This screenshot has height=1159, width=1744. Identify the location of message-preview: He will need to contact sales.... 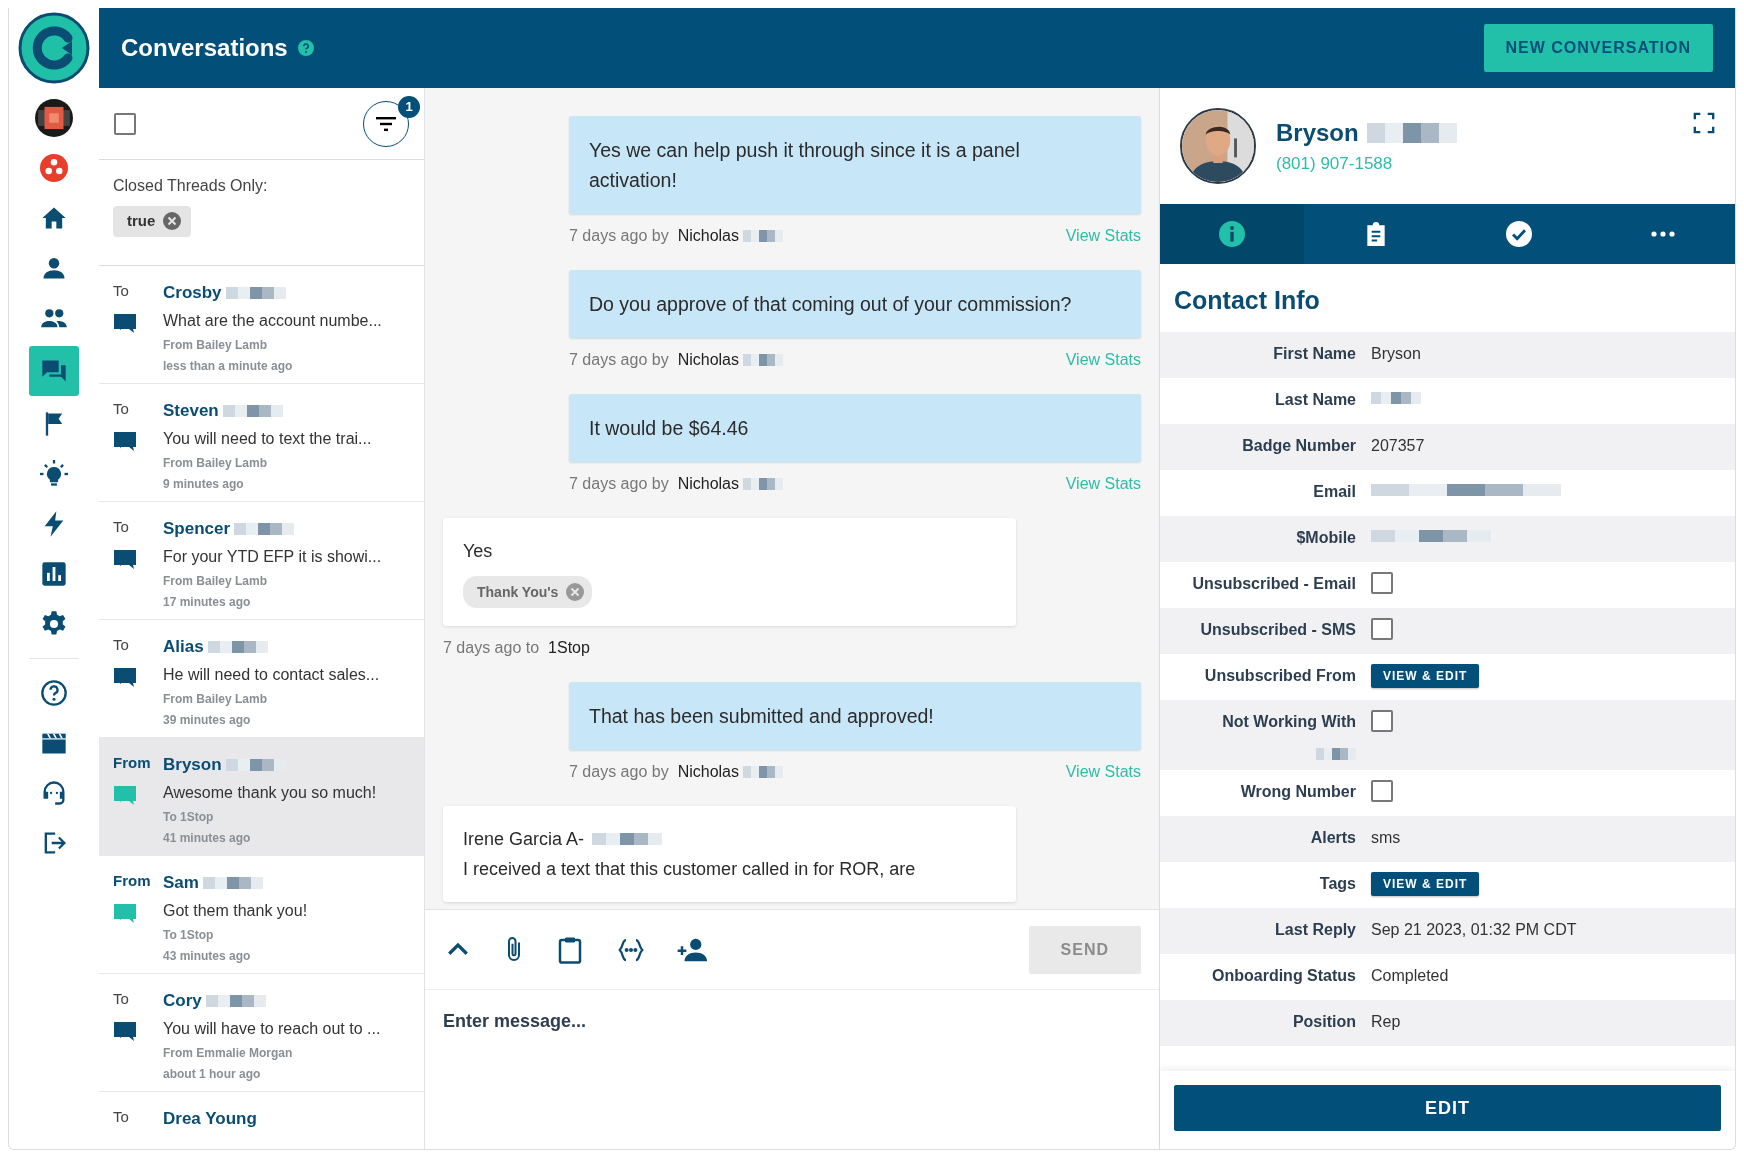
(272, 674).